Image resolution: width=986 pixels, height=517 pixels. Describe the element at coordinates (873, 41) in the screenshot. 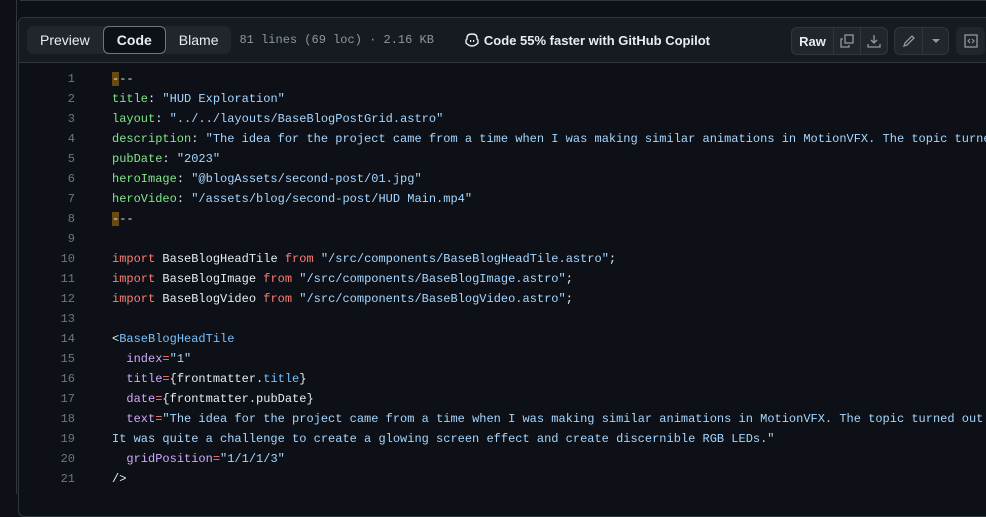

I see `download-button` at that location.